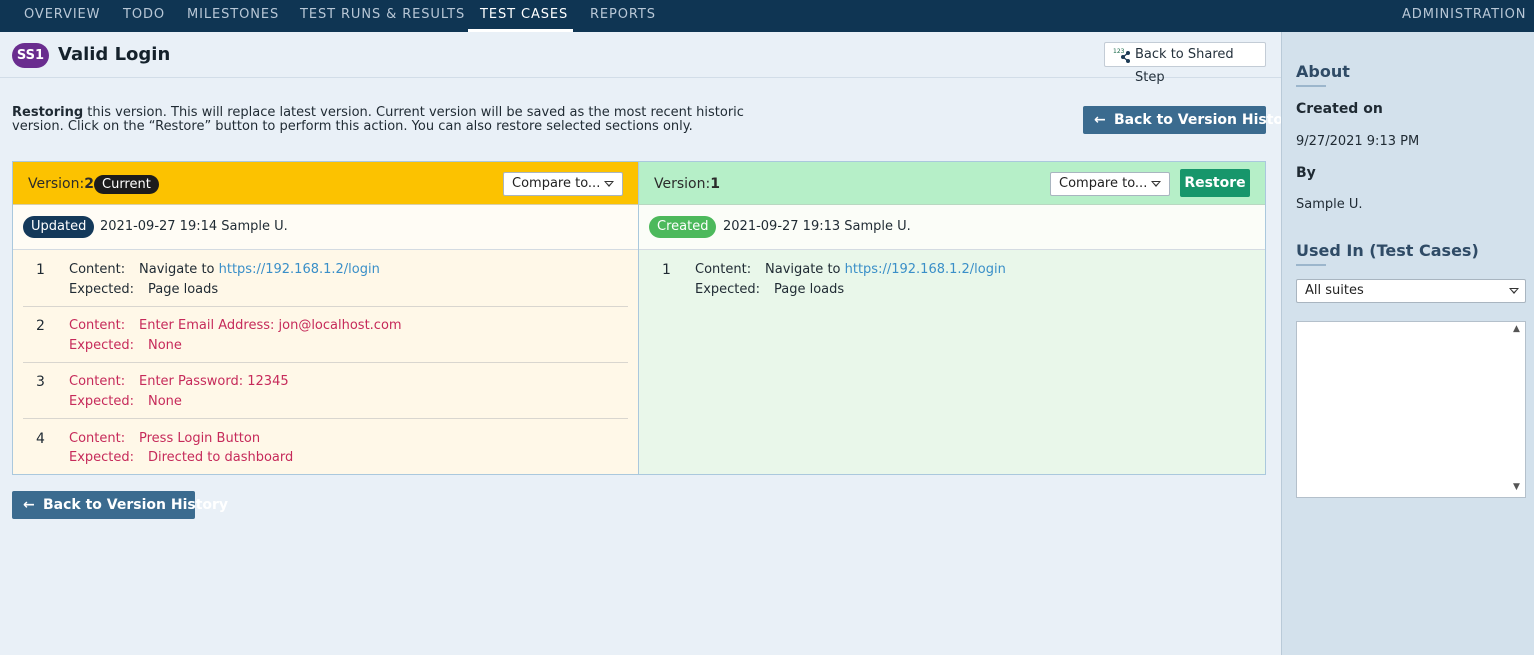 This screenshot has height=655, width=1534. Describe the element at coordinates (1121, 55) in the screenshot. I see `shared-step-icon: 123` at that location.